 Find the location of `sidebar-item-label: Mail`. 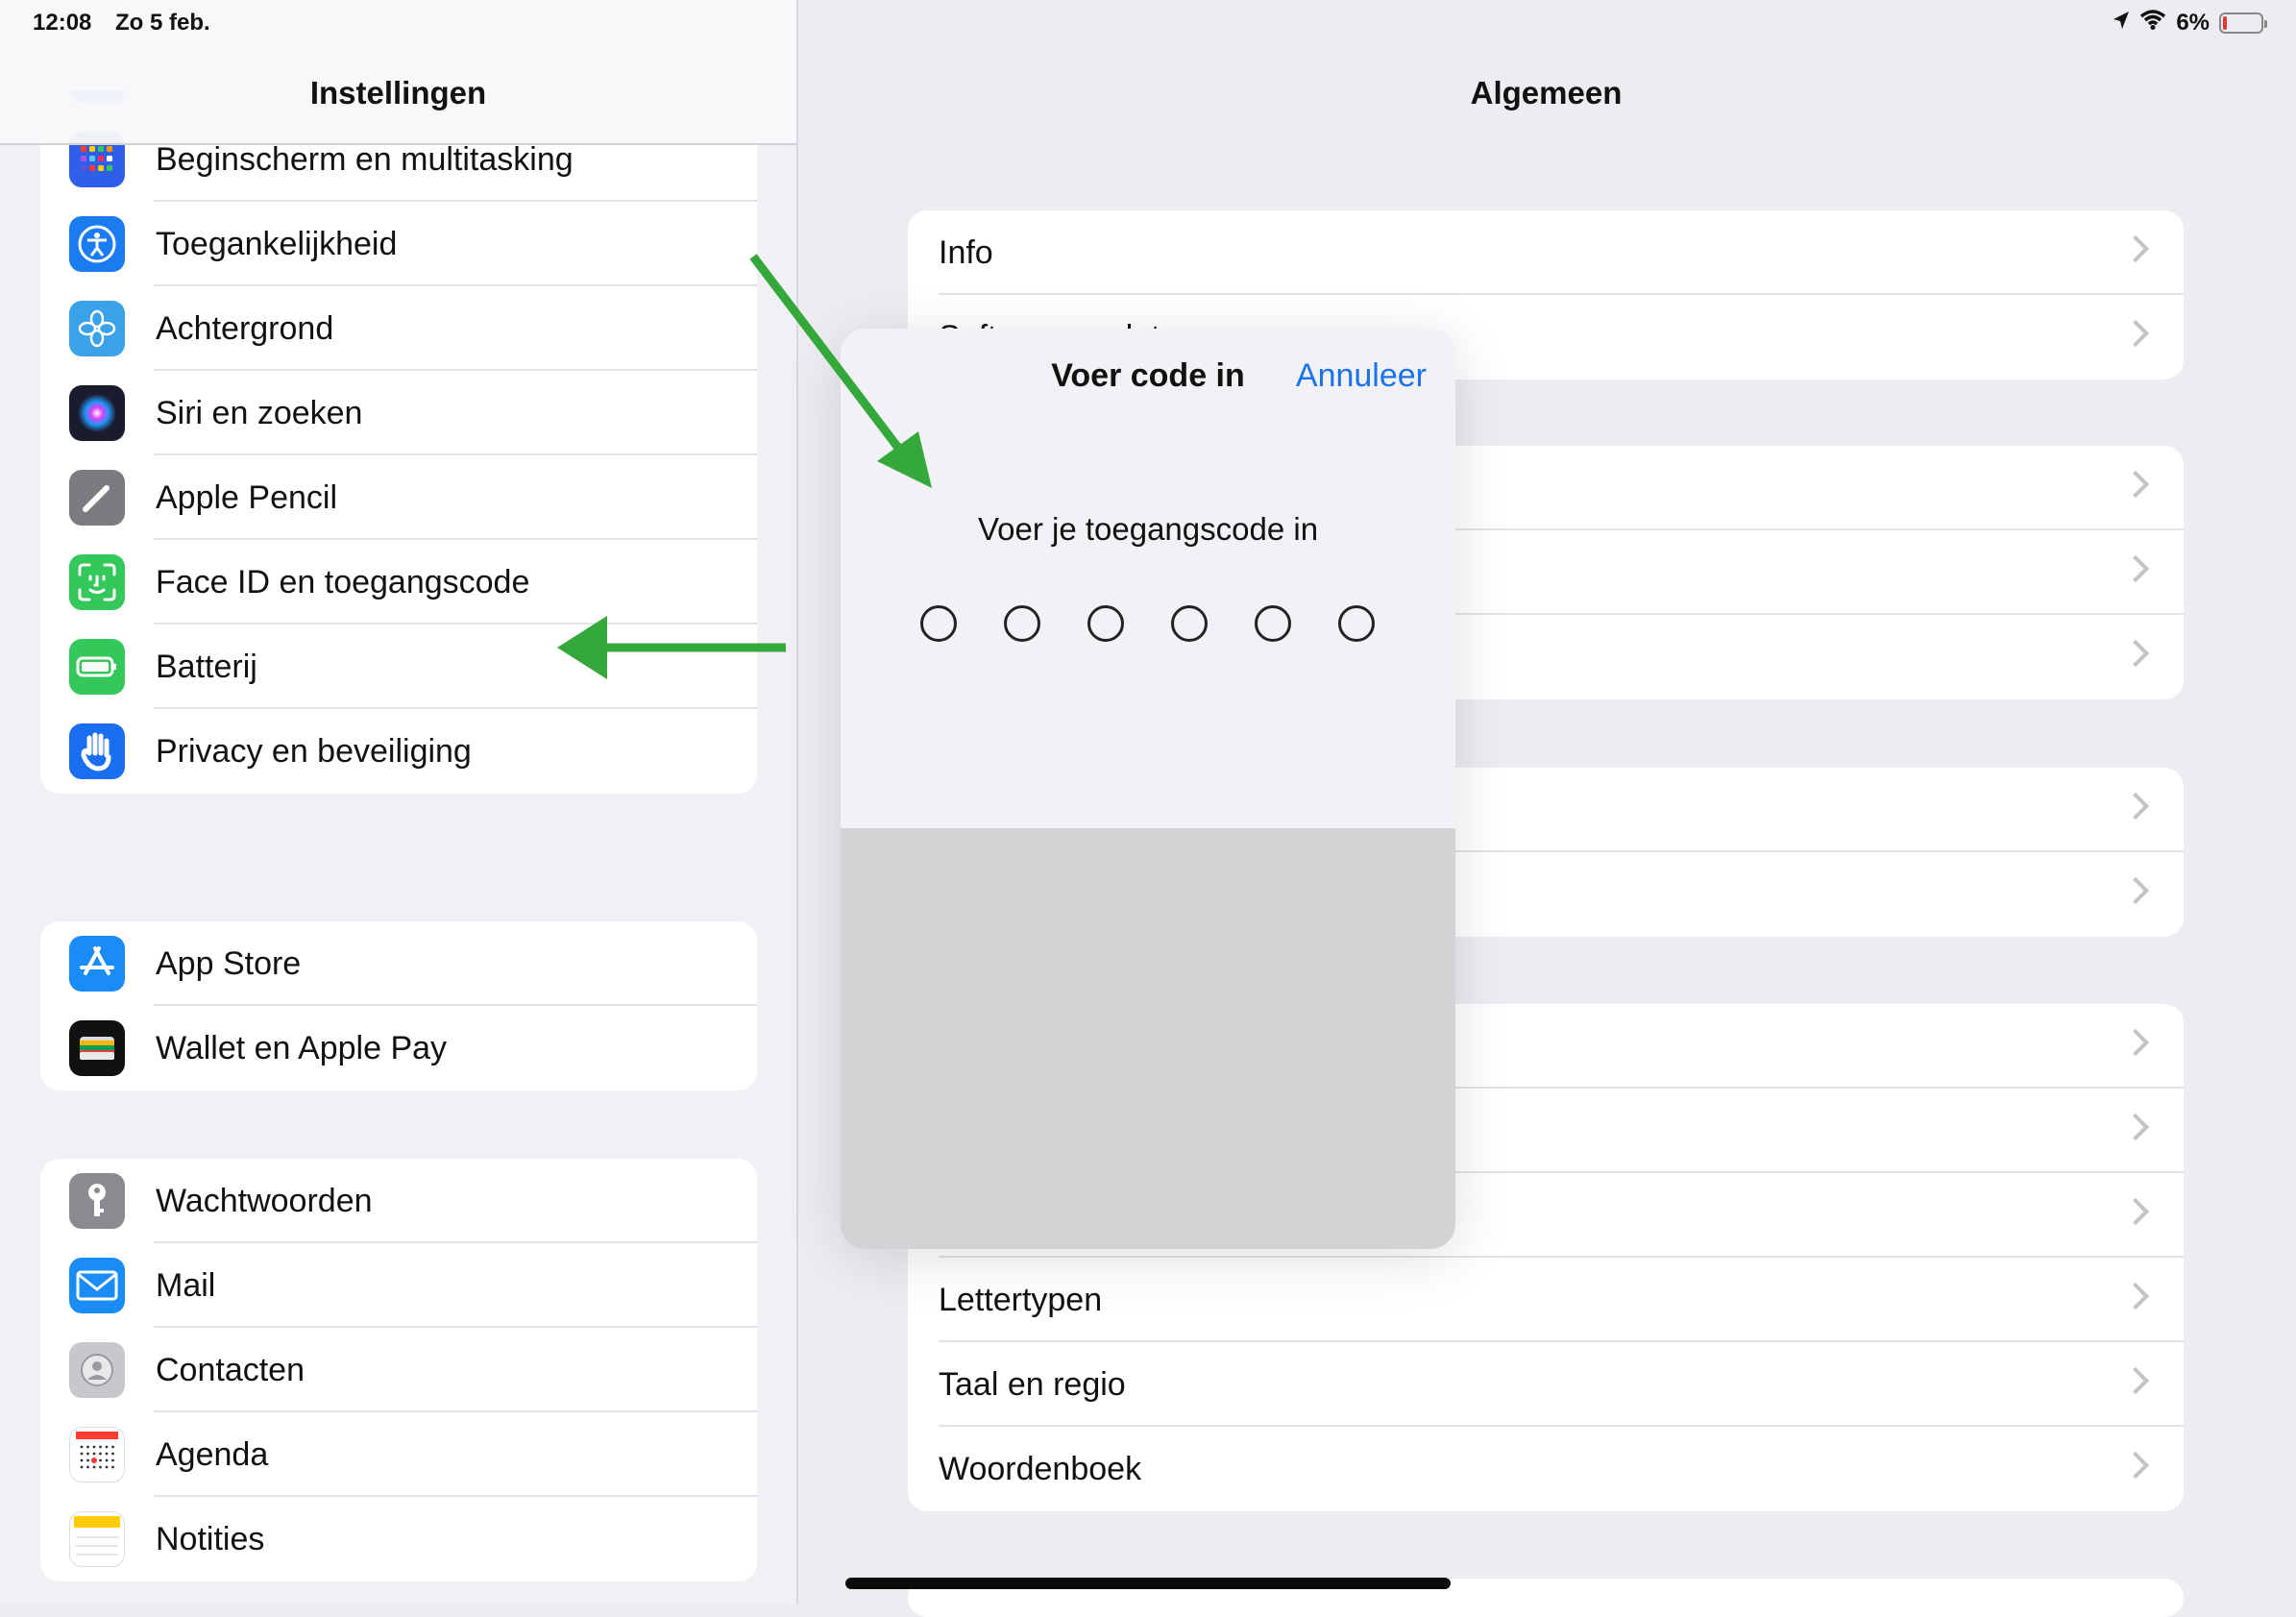

sidebar-item-label: Mail is located at coordinates (186, 1285).